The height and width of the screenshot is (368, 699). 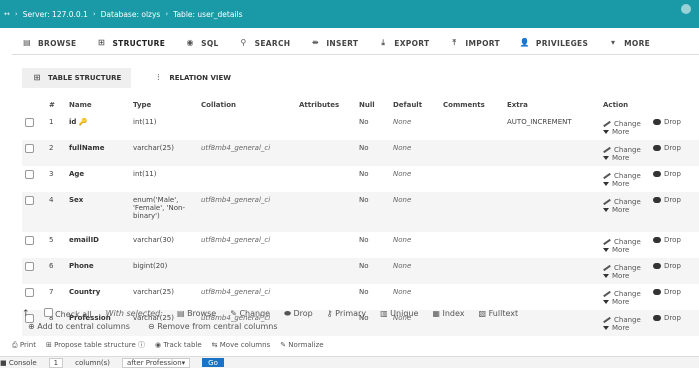 What do you see at coordinates (503, 313) in the screenshot?
I see `button-label: Fulltext` at bounding box center [503, 313].